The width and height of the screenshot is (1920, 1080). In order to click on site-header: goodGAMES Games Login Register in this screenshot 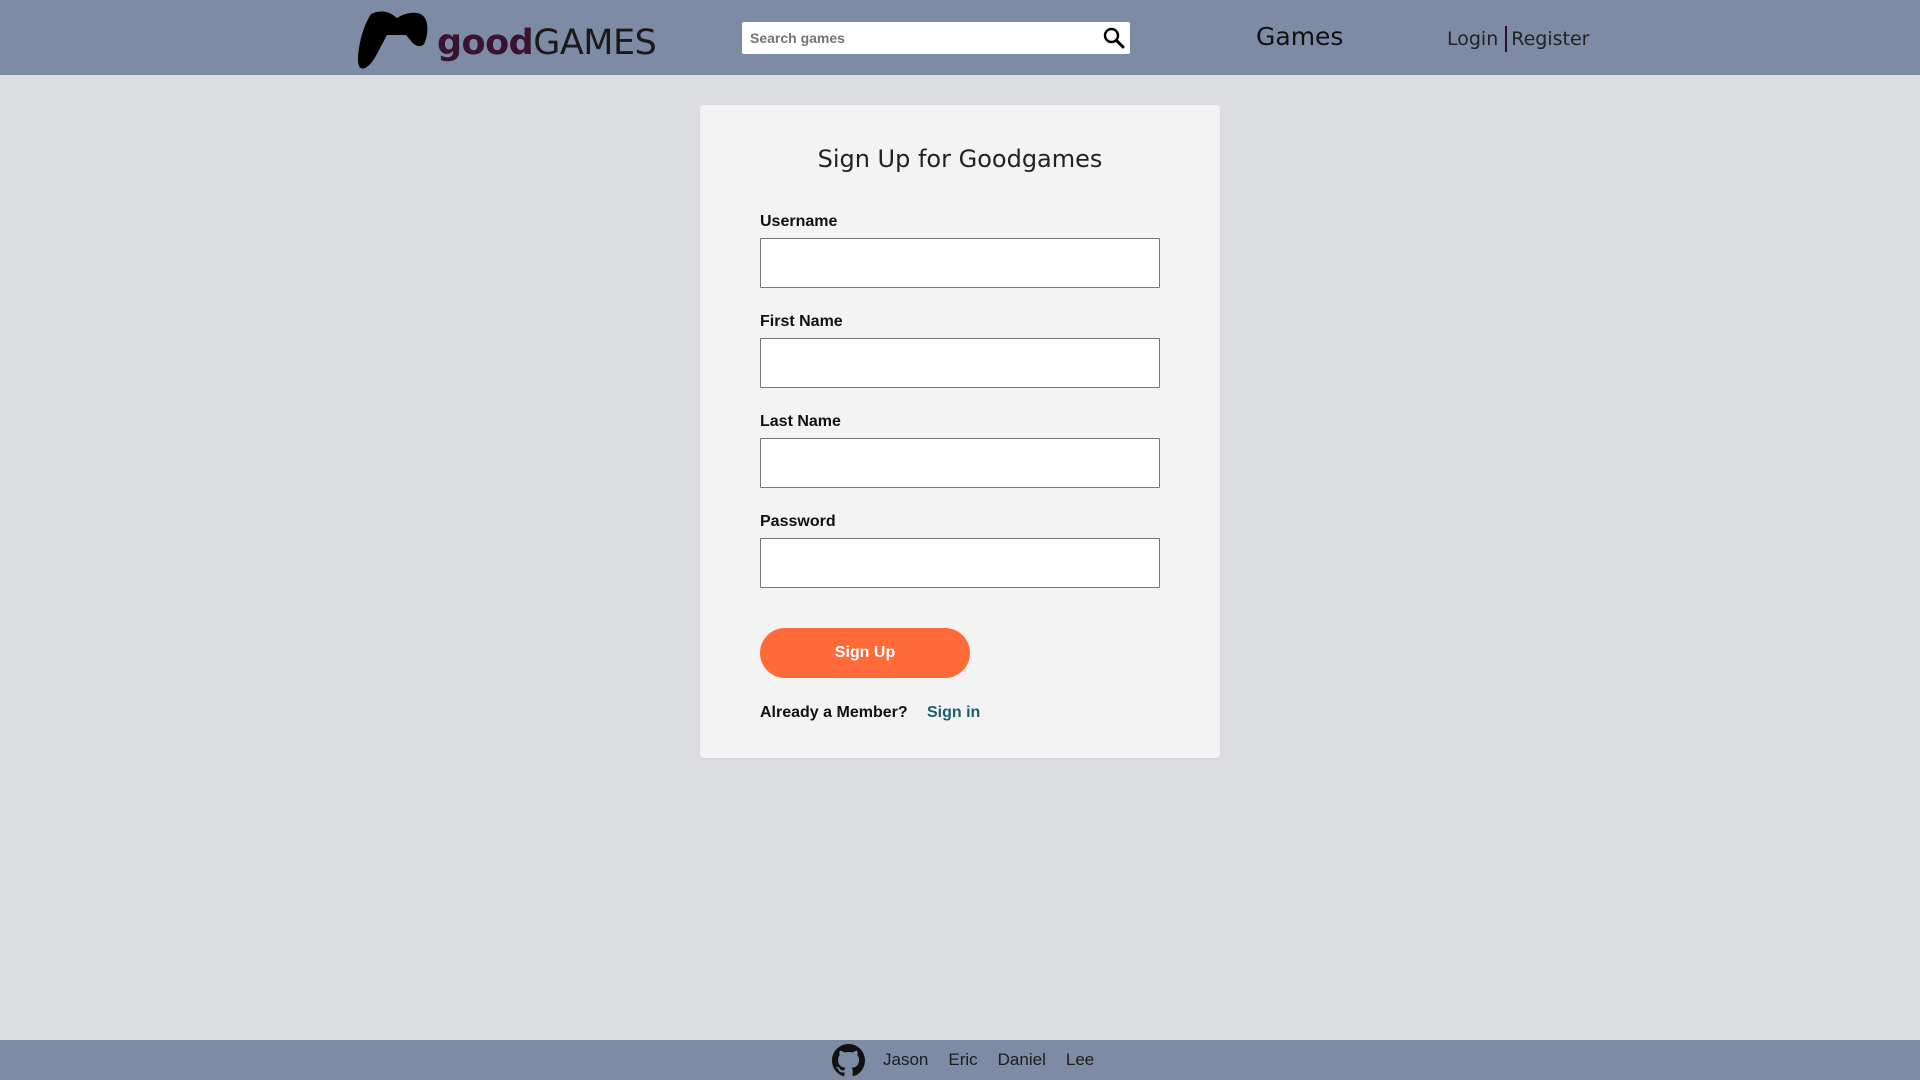, I will do `click(960, 37)`.